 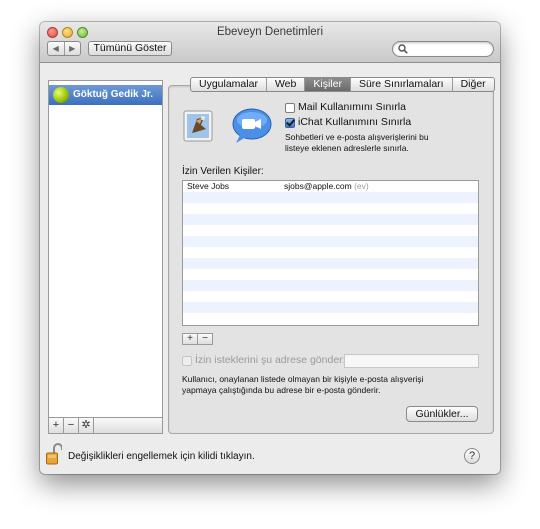 What do you see at coordinates (252, 125) in the screenshot?
I see `ichat-app-icon` at bounding box center [252, 125].